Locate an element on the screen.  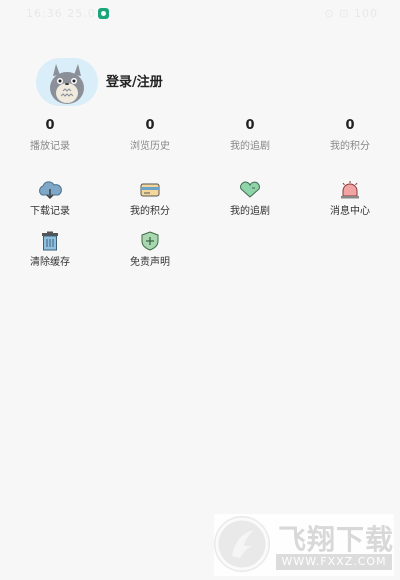
avatar is located at coordinates (67, 82).